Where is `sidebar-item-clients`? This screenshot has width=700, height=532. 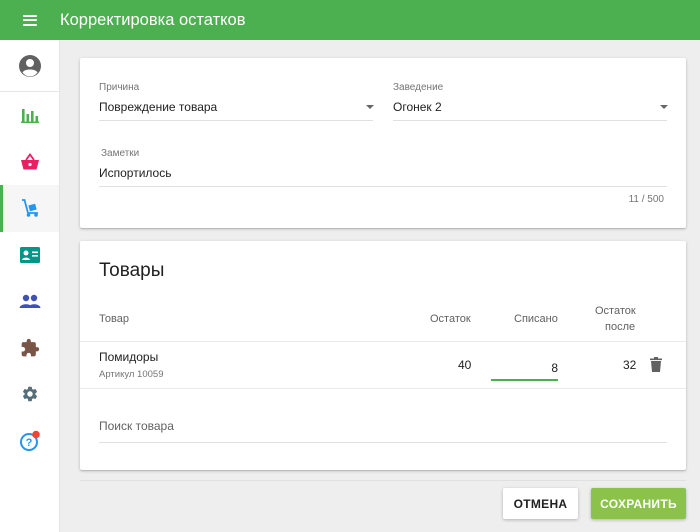 sidebar-item-clients is located at coordinates (29, 255).